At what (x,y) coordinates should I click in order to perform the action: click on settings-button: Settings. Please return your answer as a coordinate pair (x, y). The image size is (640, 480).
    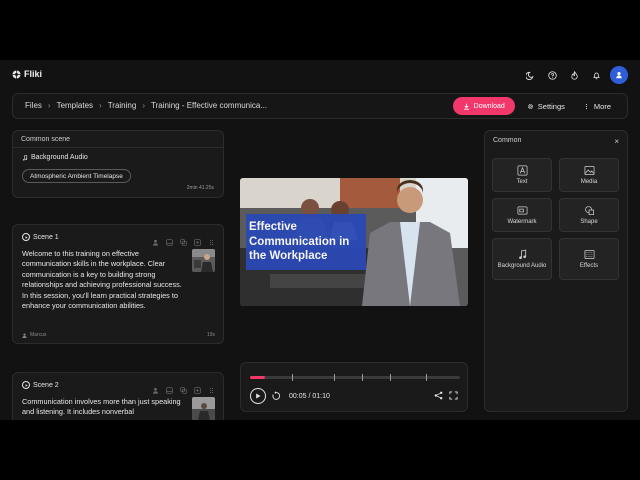
    Looking at the image, I should click on (546, 106).